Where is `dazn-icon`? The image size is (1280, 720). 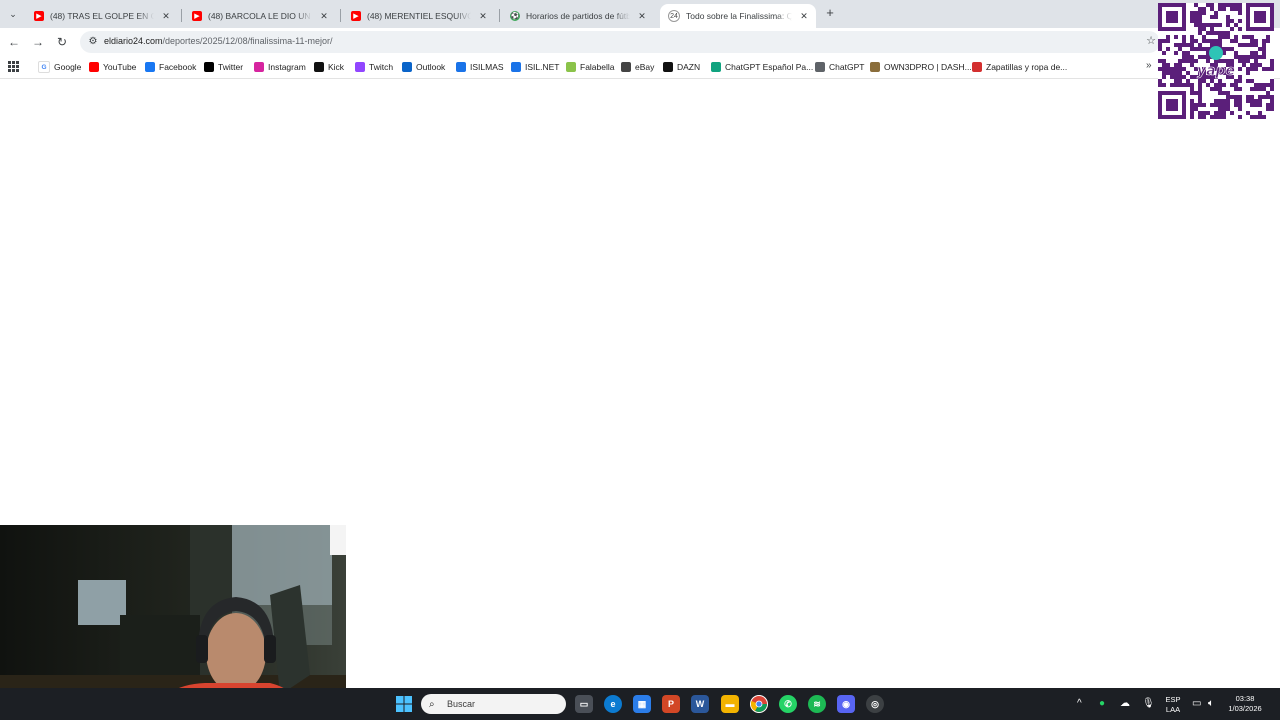
dazn-icon is located at coordinates (668, 67).